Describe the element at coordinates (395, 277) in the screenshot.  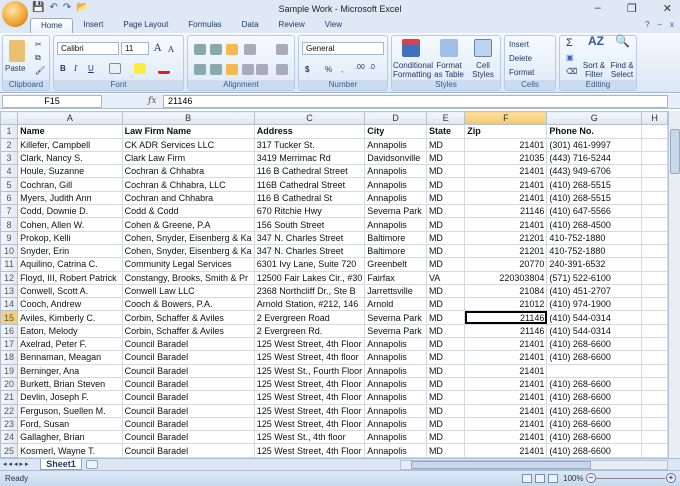
I see `cell-city: Fairfax` at that location.